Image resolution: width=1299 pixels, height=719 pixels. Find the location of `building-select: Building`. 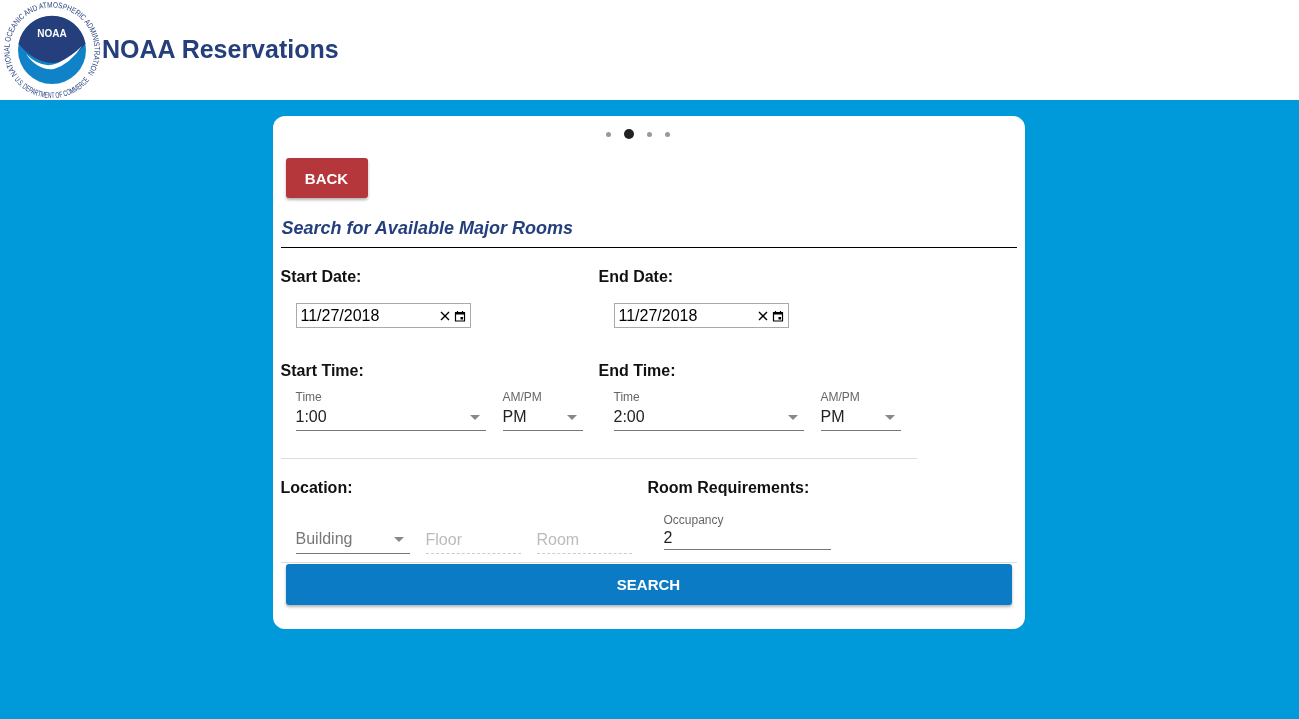

building-select: Building is located at coordinates (352, 539).